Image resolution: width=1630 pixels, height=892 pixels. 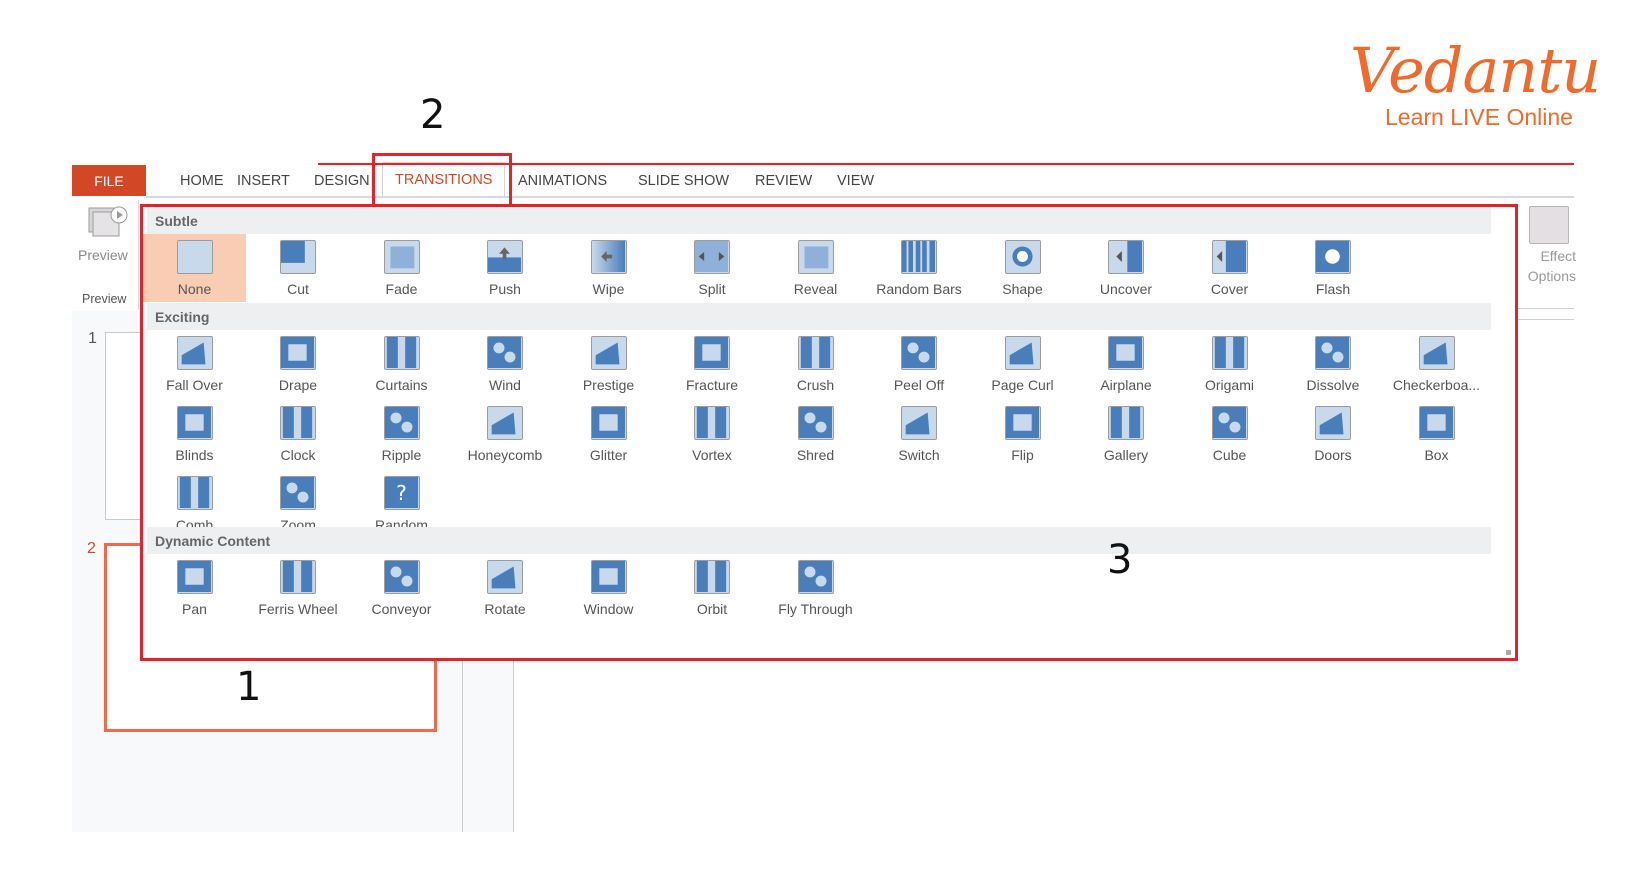 What do you see at coordinates (919, 364) in the screenshot?
I see `transition-peel-off: Peel Off` at bounding box center [919, 364].